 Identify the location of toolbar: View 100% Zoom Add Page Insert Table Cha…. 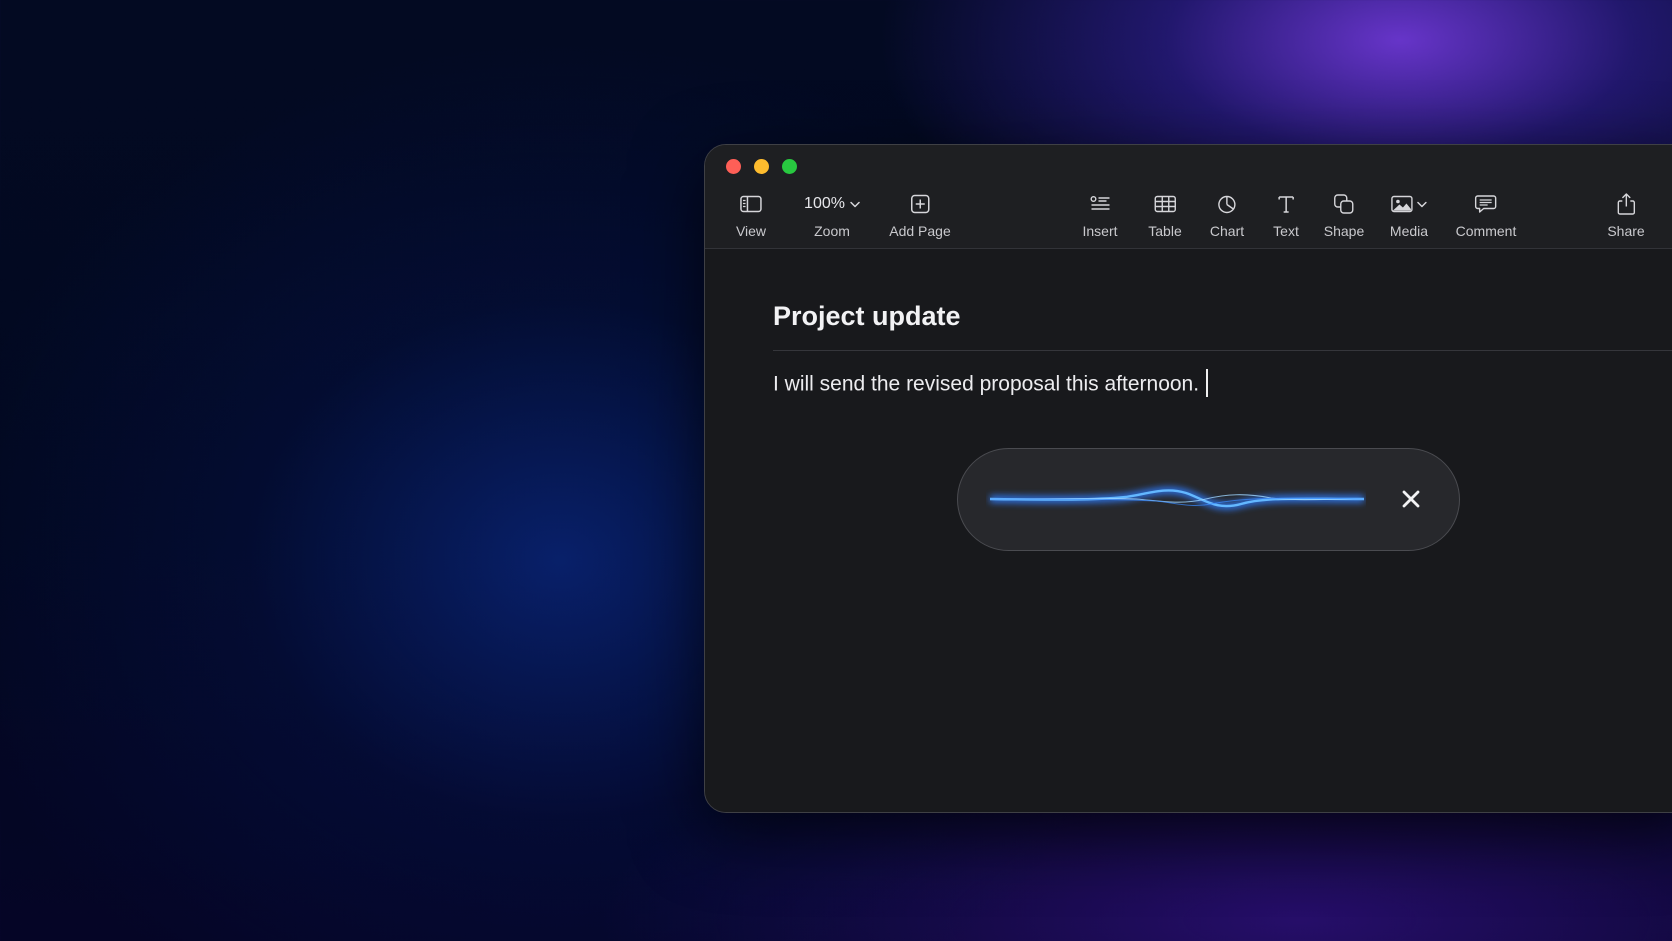
(1188, 197).